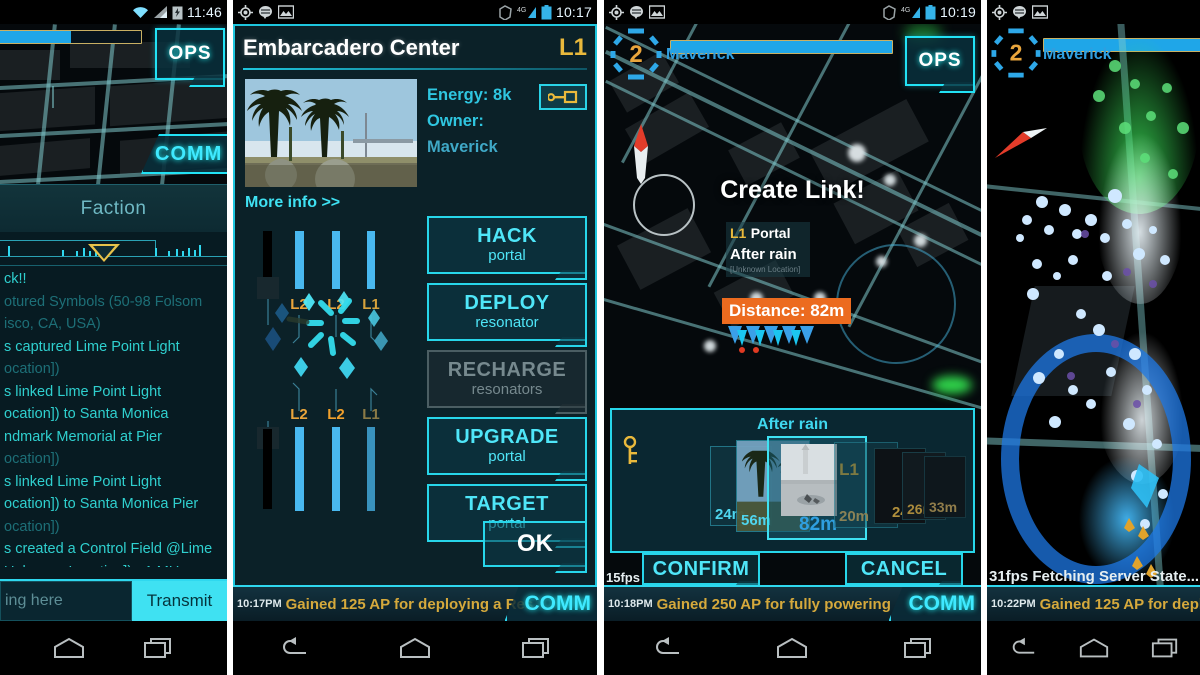  Describe the element at coordinates (507, 389) in the screenshot. I see `recharge-resonators-sublabel: resonators` at that location.